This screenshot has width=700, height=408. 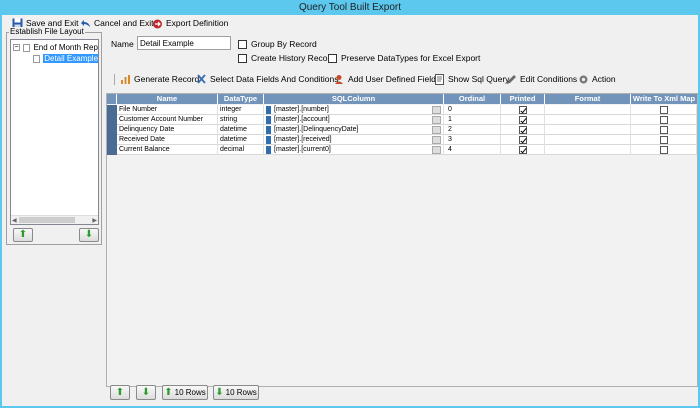 What do you see at coordinates (472, 110) in the screenshot?
I see `ordinal-cell: 0` at bounding box center [472, 110].